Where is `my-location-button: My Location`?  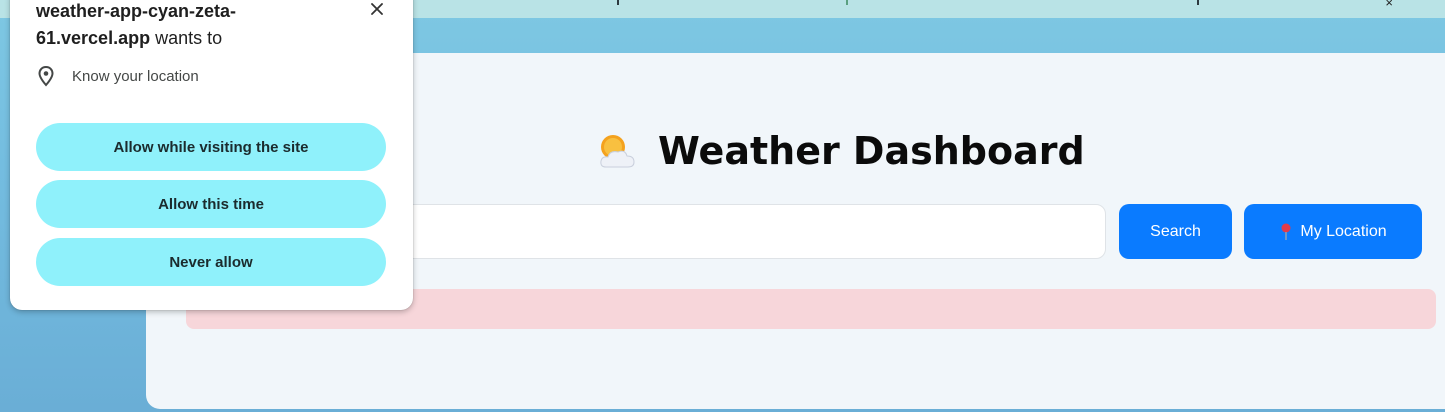
my-location-button: My Location is located at coordinates (1333, 231).